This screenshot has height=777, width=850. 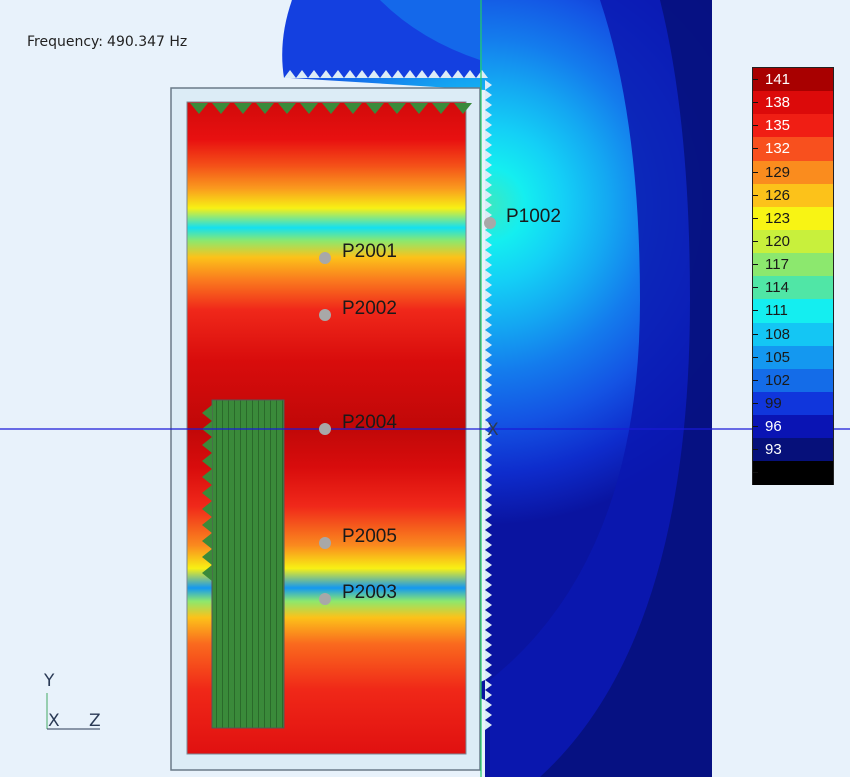 What do you see at coordinates (793, 103) in the screenshot?
I see `legend-level: 138` at bounding box center [793, 103].